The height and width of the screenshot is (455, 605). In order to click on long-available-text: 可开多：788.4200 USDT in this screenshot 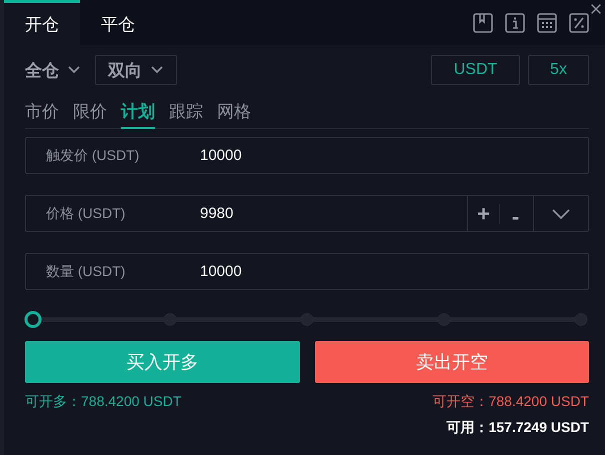, I will do `click(103, 402)`.